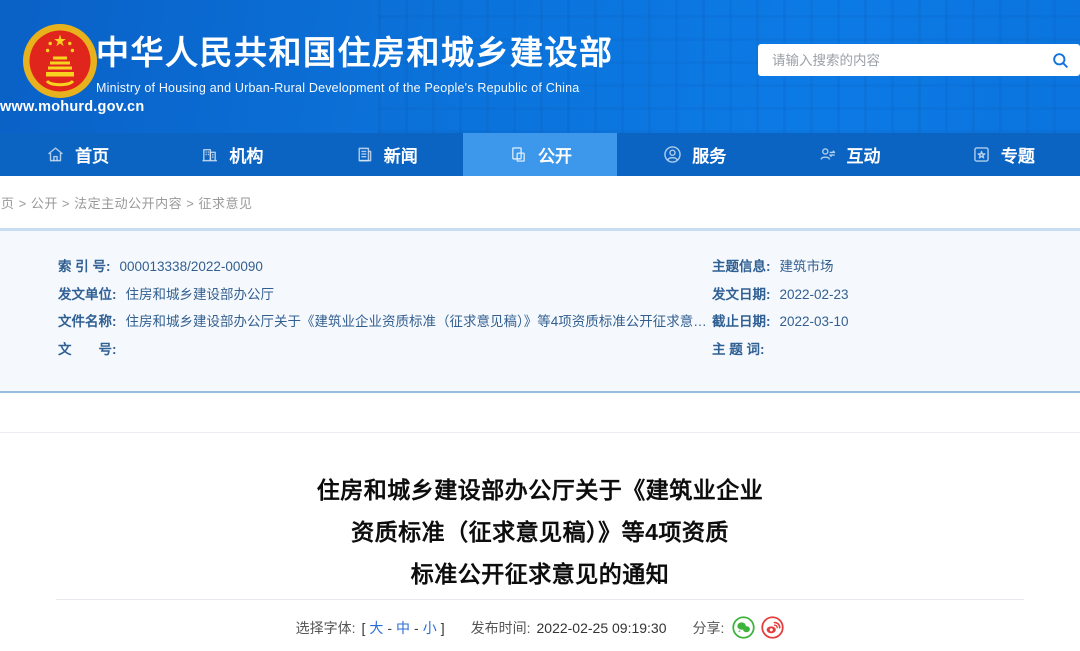 The height and width of the screenshot is (651, 1080). What do you see at coordinates (744, 627) in the screenshot?
I see `wechat-share-icon` at bounding box center [744, 627].